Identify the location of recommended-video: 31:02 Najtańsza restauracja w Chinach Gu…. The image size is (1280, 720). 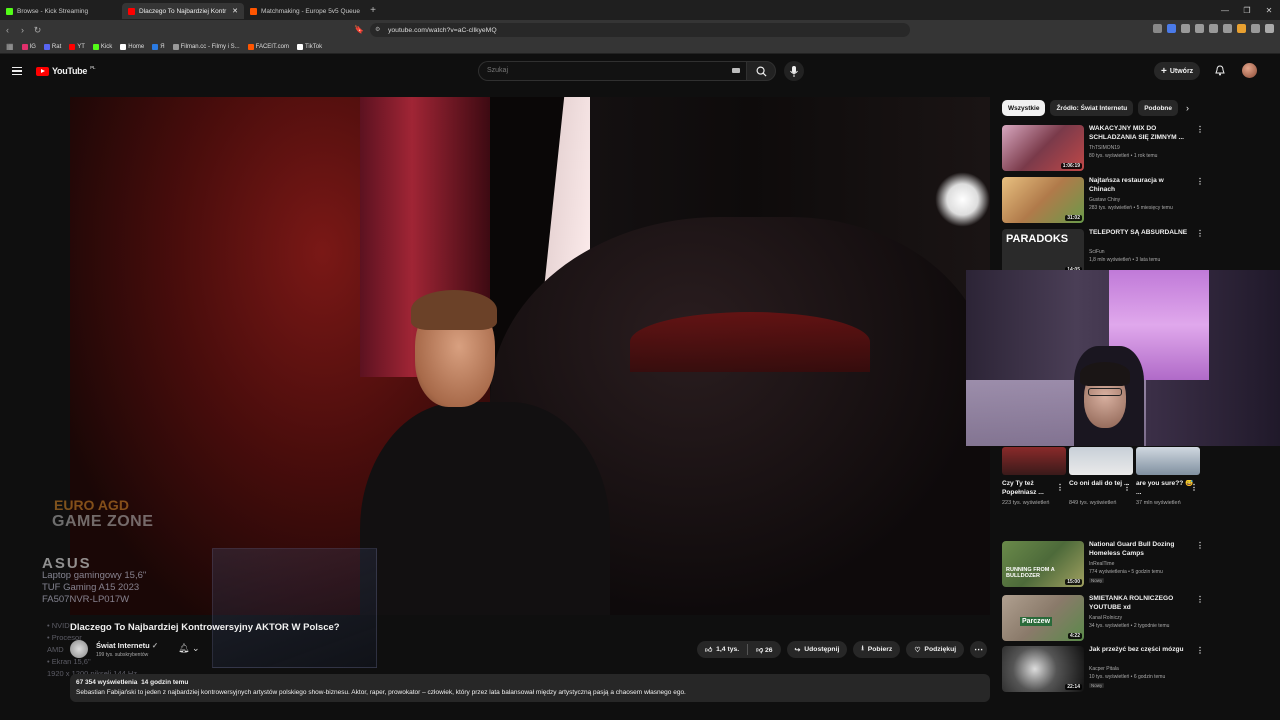
(1103, 201).